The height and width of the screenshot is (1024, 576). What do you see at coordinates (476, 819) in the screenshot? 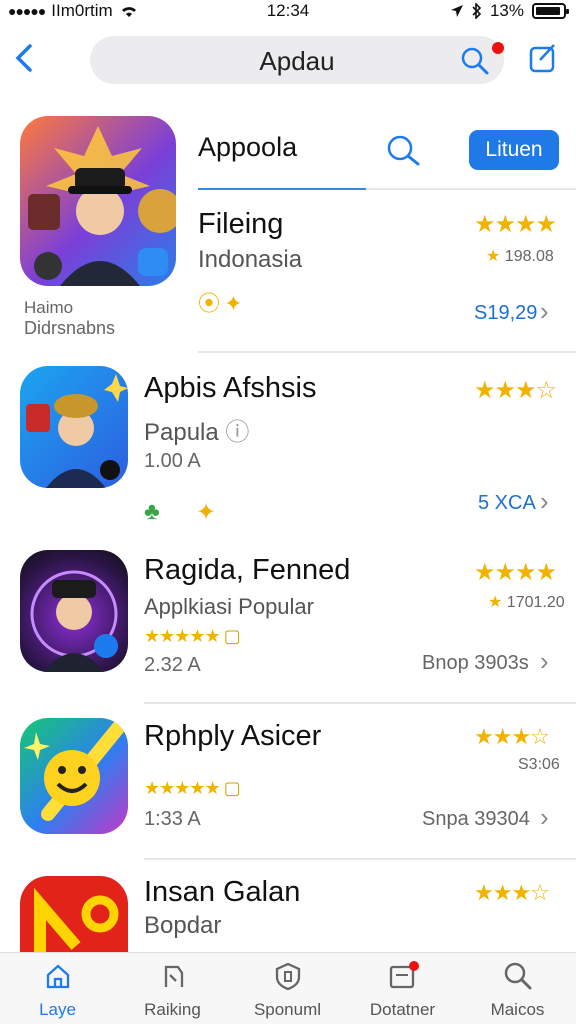
I see `app-meta: Snpa 39304` at bounding box center [476, 819].